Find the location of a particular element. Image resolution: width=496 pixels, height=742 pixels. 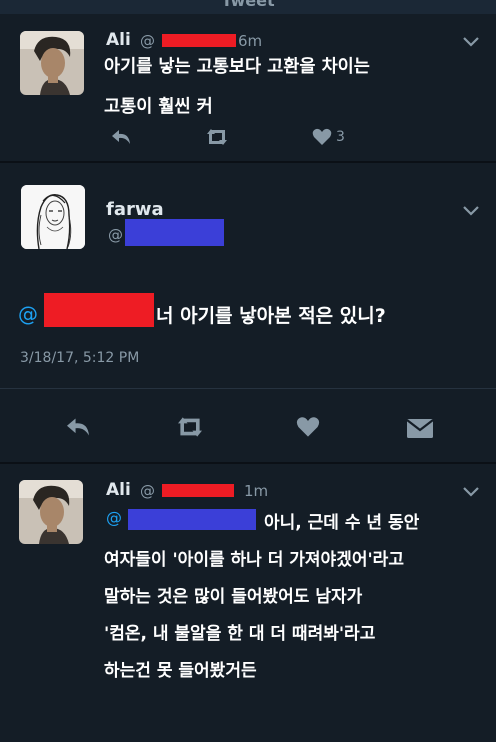

tweet-text-line: 말하는 것은 많이 들어봤어도 남자가 is located at coordinates (233, 597).